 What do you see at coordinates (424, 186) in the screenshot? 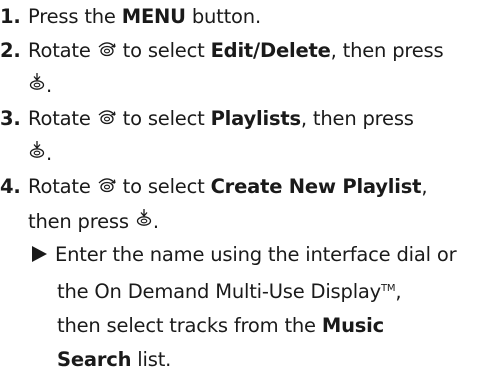
I see `step-text: ,` at bounding box center [424, 186].